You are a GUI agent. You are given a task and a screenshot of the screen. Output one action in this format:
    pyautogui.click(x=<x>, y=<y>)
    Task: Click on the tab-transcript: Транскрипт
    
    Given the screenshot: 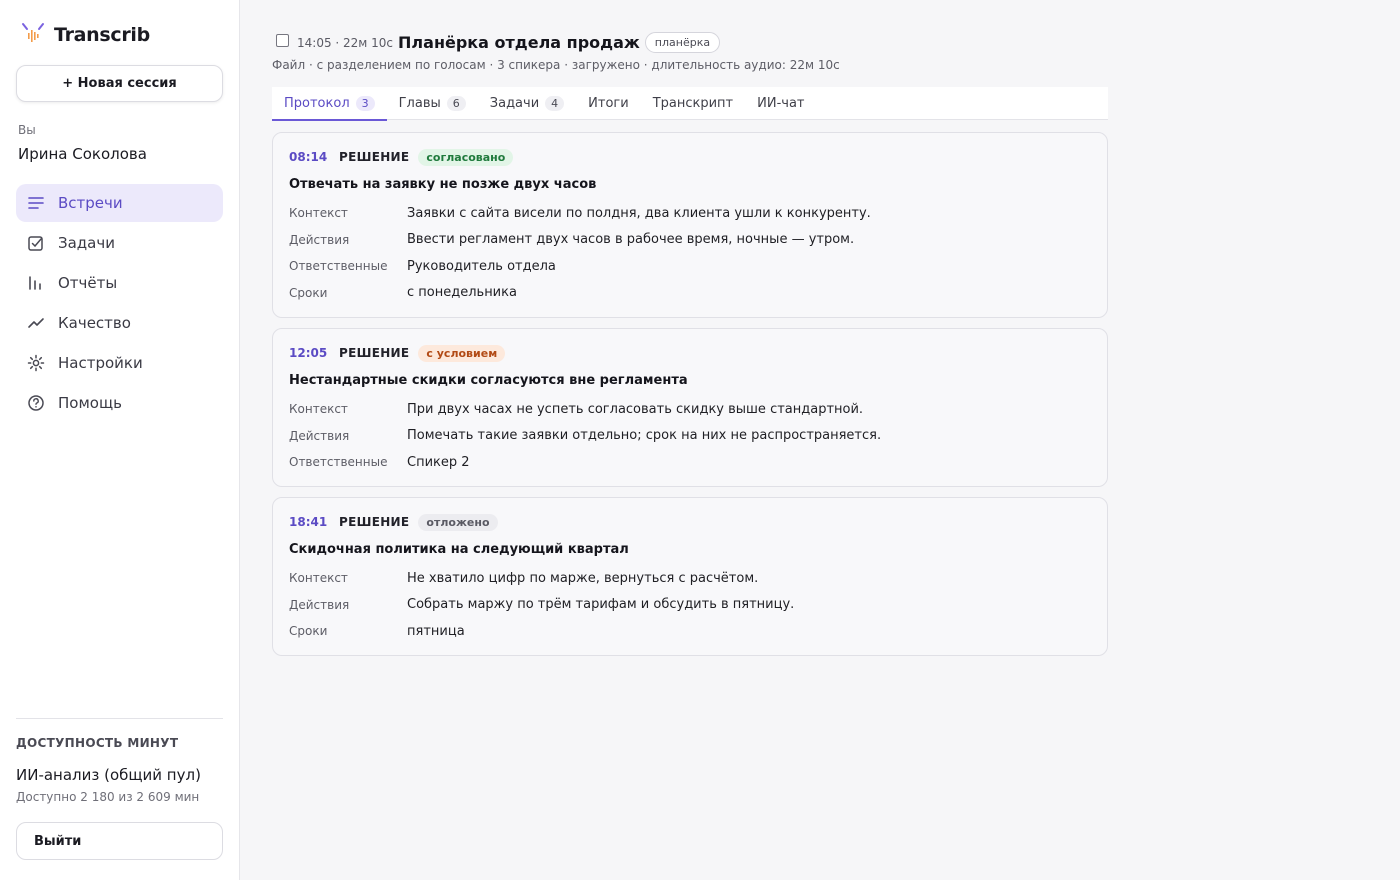 What is the action you would take?
    pyautogui.click(x=693, y=103)
    